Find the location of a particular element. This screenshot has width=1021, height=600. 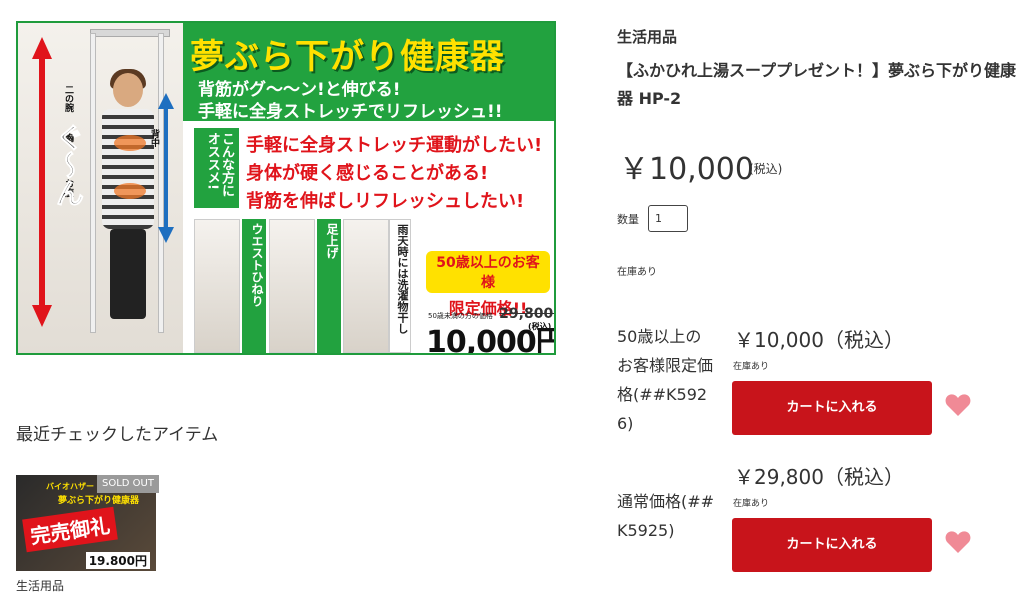

banner-title: 夢ぶら下がり健康器 is located at coordinates (347, 57).